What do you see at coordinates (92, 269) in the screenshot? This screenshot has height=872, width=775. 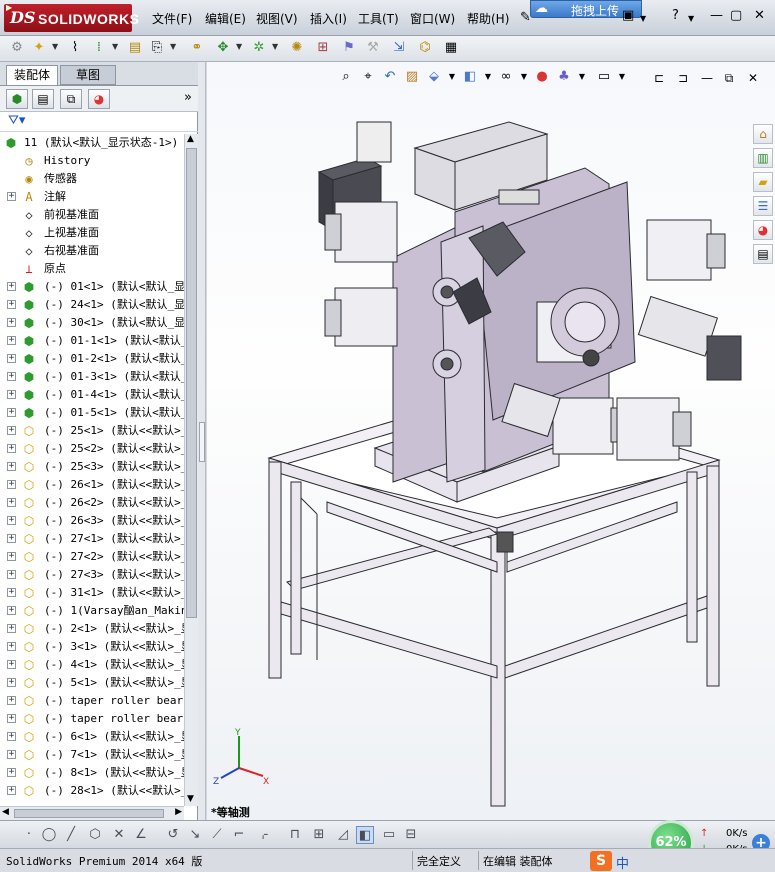 I see `tree-item: ⊥ 原点` at bounding box center [92, 269].